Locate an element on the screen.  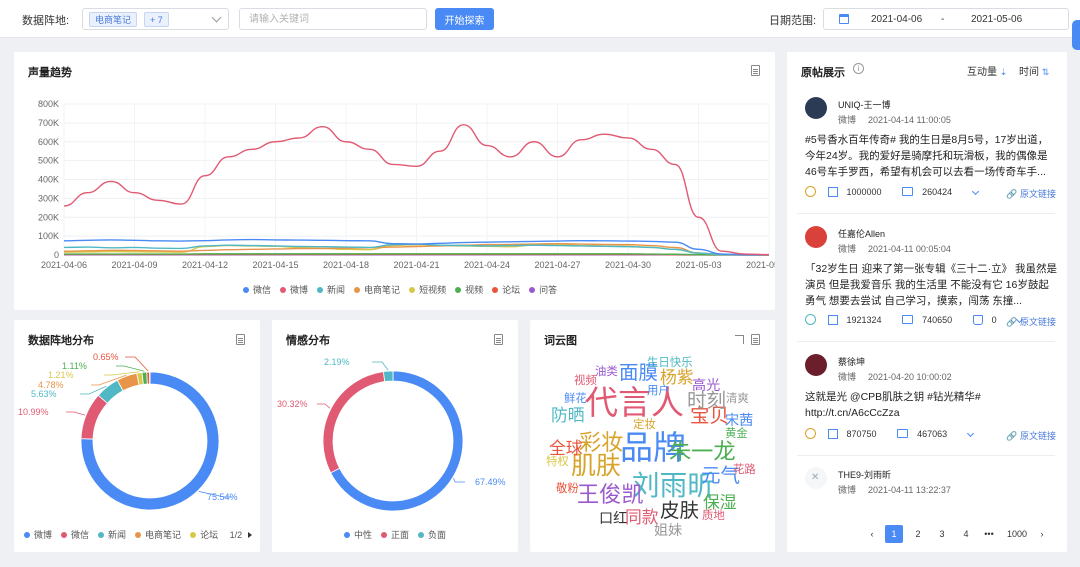
legend-label: 微信 is located at coordinates (262, 290).